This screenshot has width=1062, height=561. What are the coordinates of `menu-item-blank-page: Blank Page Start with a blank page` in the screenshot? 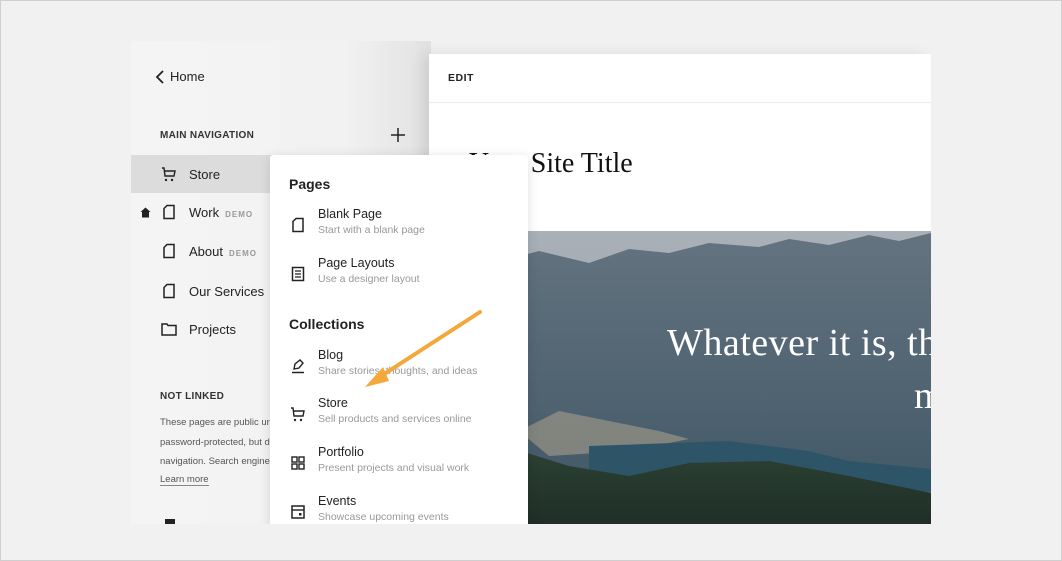 It's located at (399, 229).